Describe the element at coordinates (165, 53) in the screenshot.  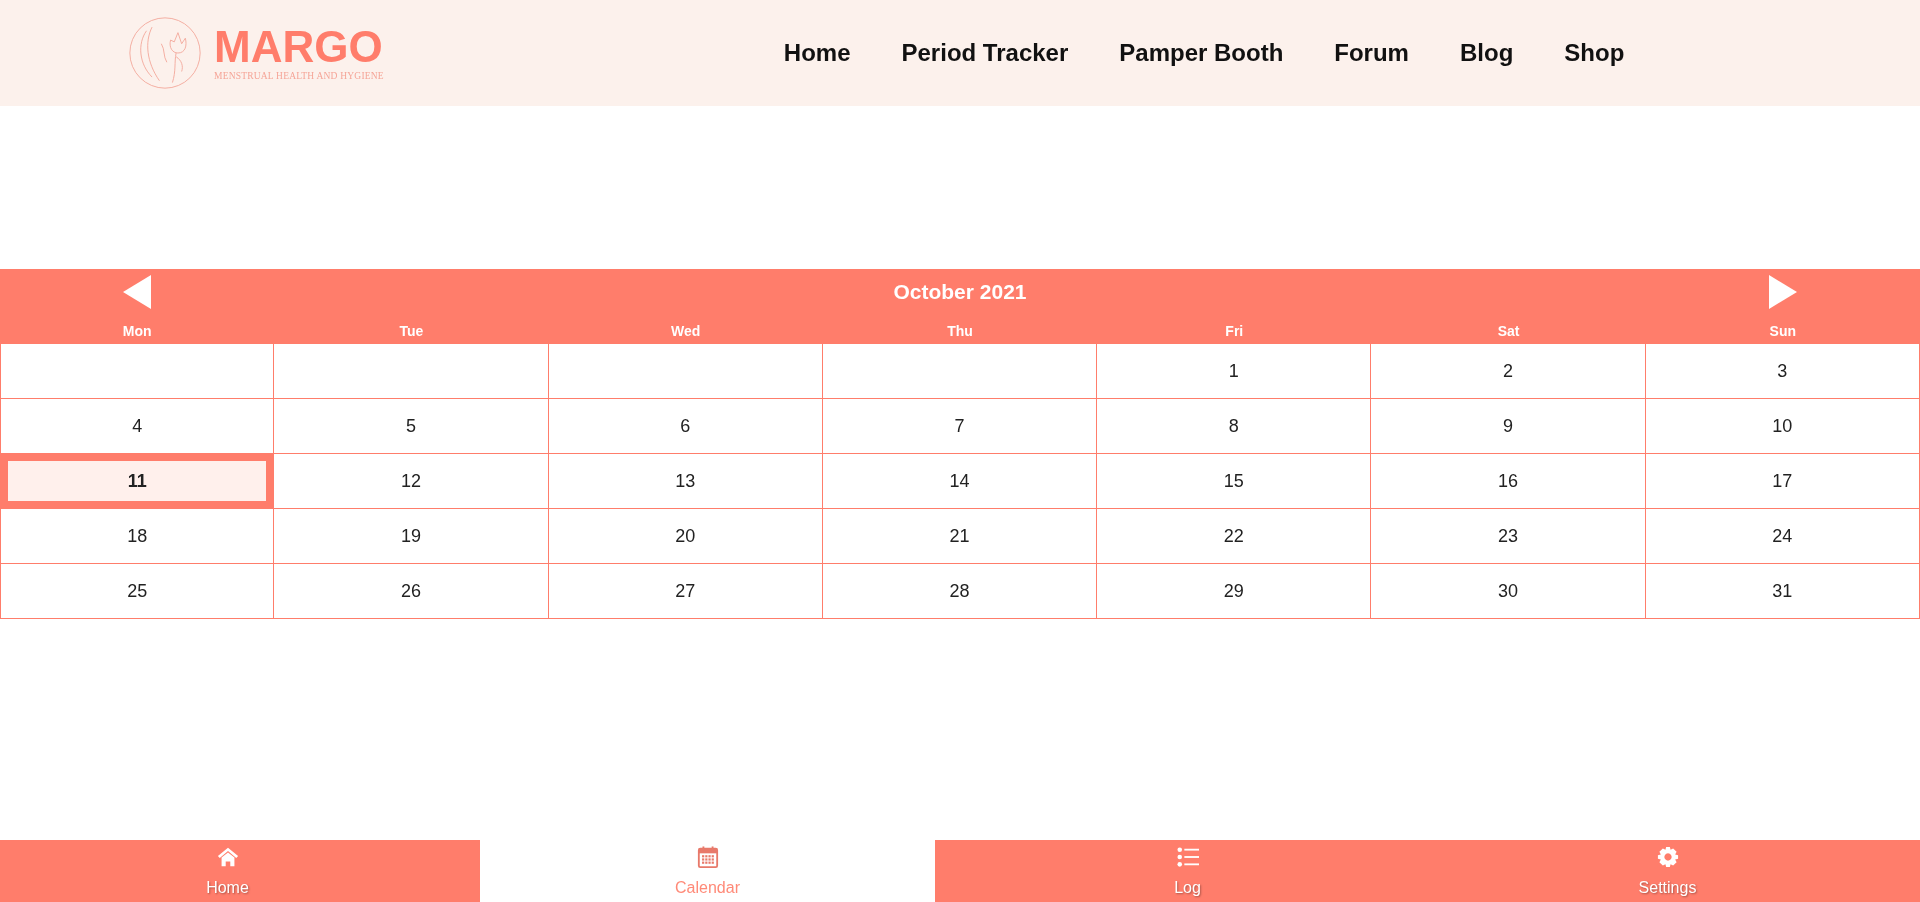
I see `flower-emblem-icon` at that location.